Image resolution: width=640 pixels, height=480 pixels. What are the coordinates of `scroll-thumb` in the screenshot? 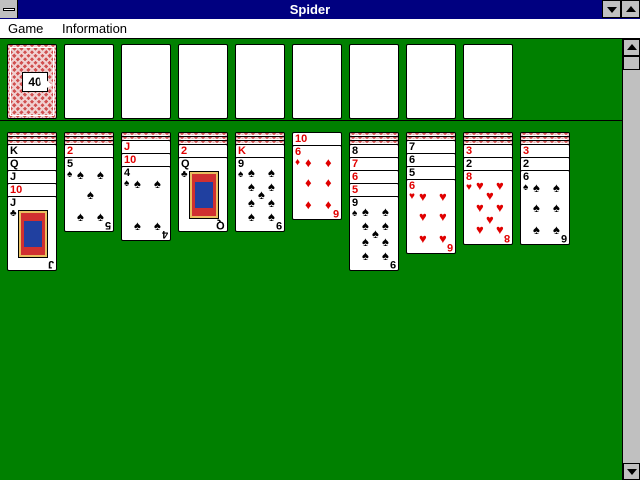 It's located at (631, 63).